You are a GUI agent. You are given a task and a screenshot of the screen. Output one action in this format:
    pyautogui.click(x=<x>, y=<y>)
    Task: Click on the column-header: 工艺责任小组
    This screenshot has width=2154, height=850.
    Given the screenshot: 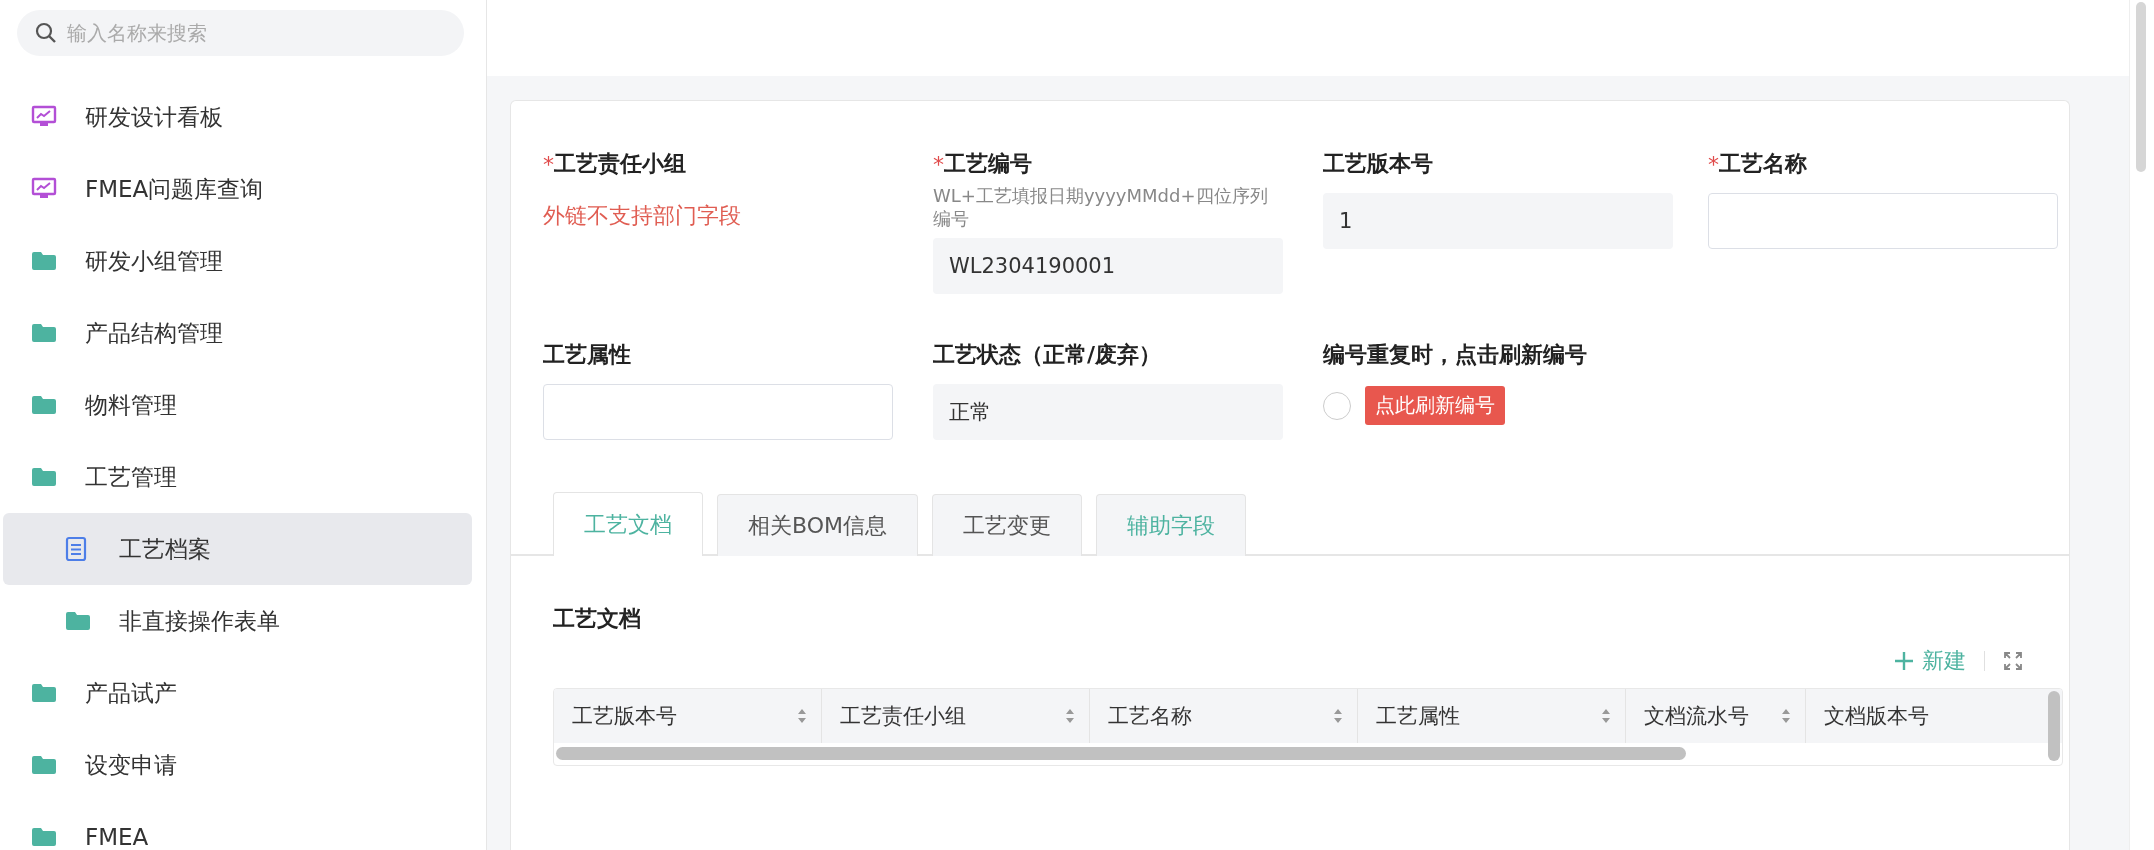 What is the action you would take?
    pyautogui.click(x=956, y=716)
    